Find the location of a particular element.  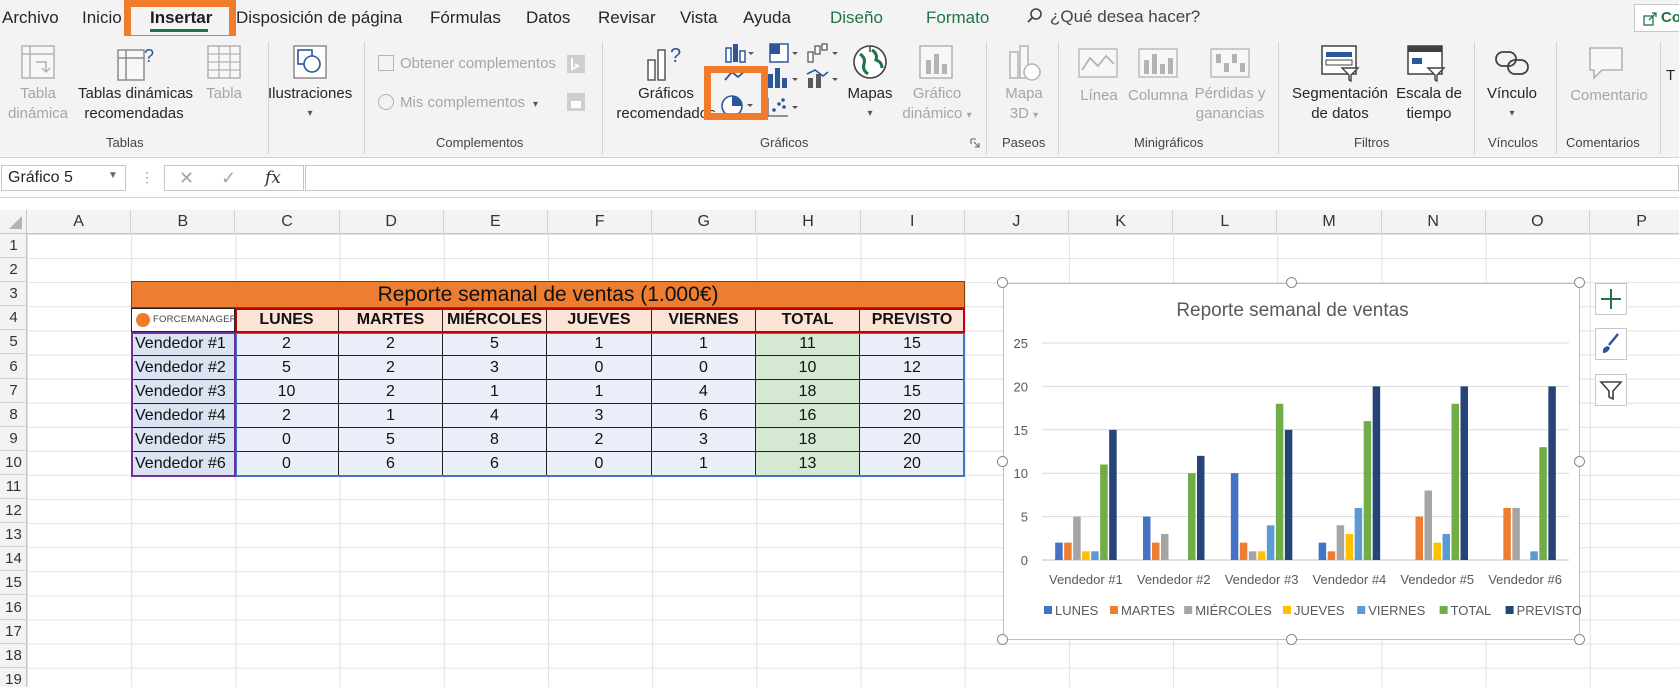

chevron-down-icon: ▼ is located at coordinates (113, 175).